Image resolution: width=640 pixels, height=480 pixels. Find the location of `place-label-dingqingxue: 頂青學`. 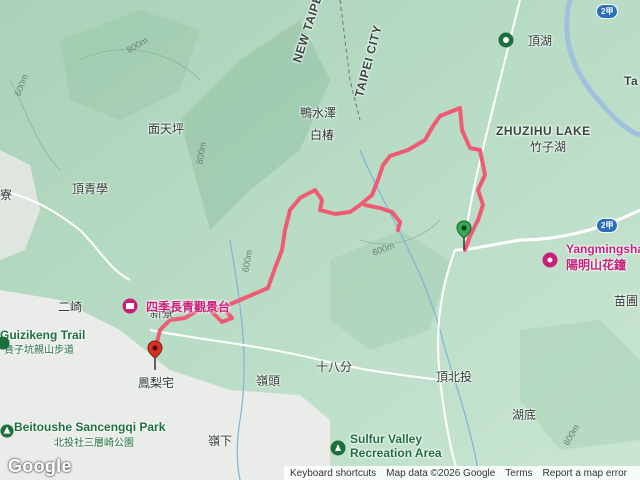

place-label-dingqingxue: 頂青學 is located at coordinates (90, 189).